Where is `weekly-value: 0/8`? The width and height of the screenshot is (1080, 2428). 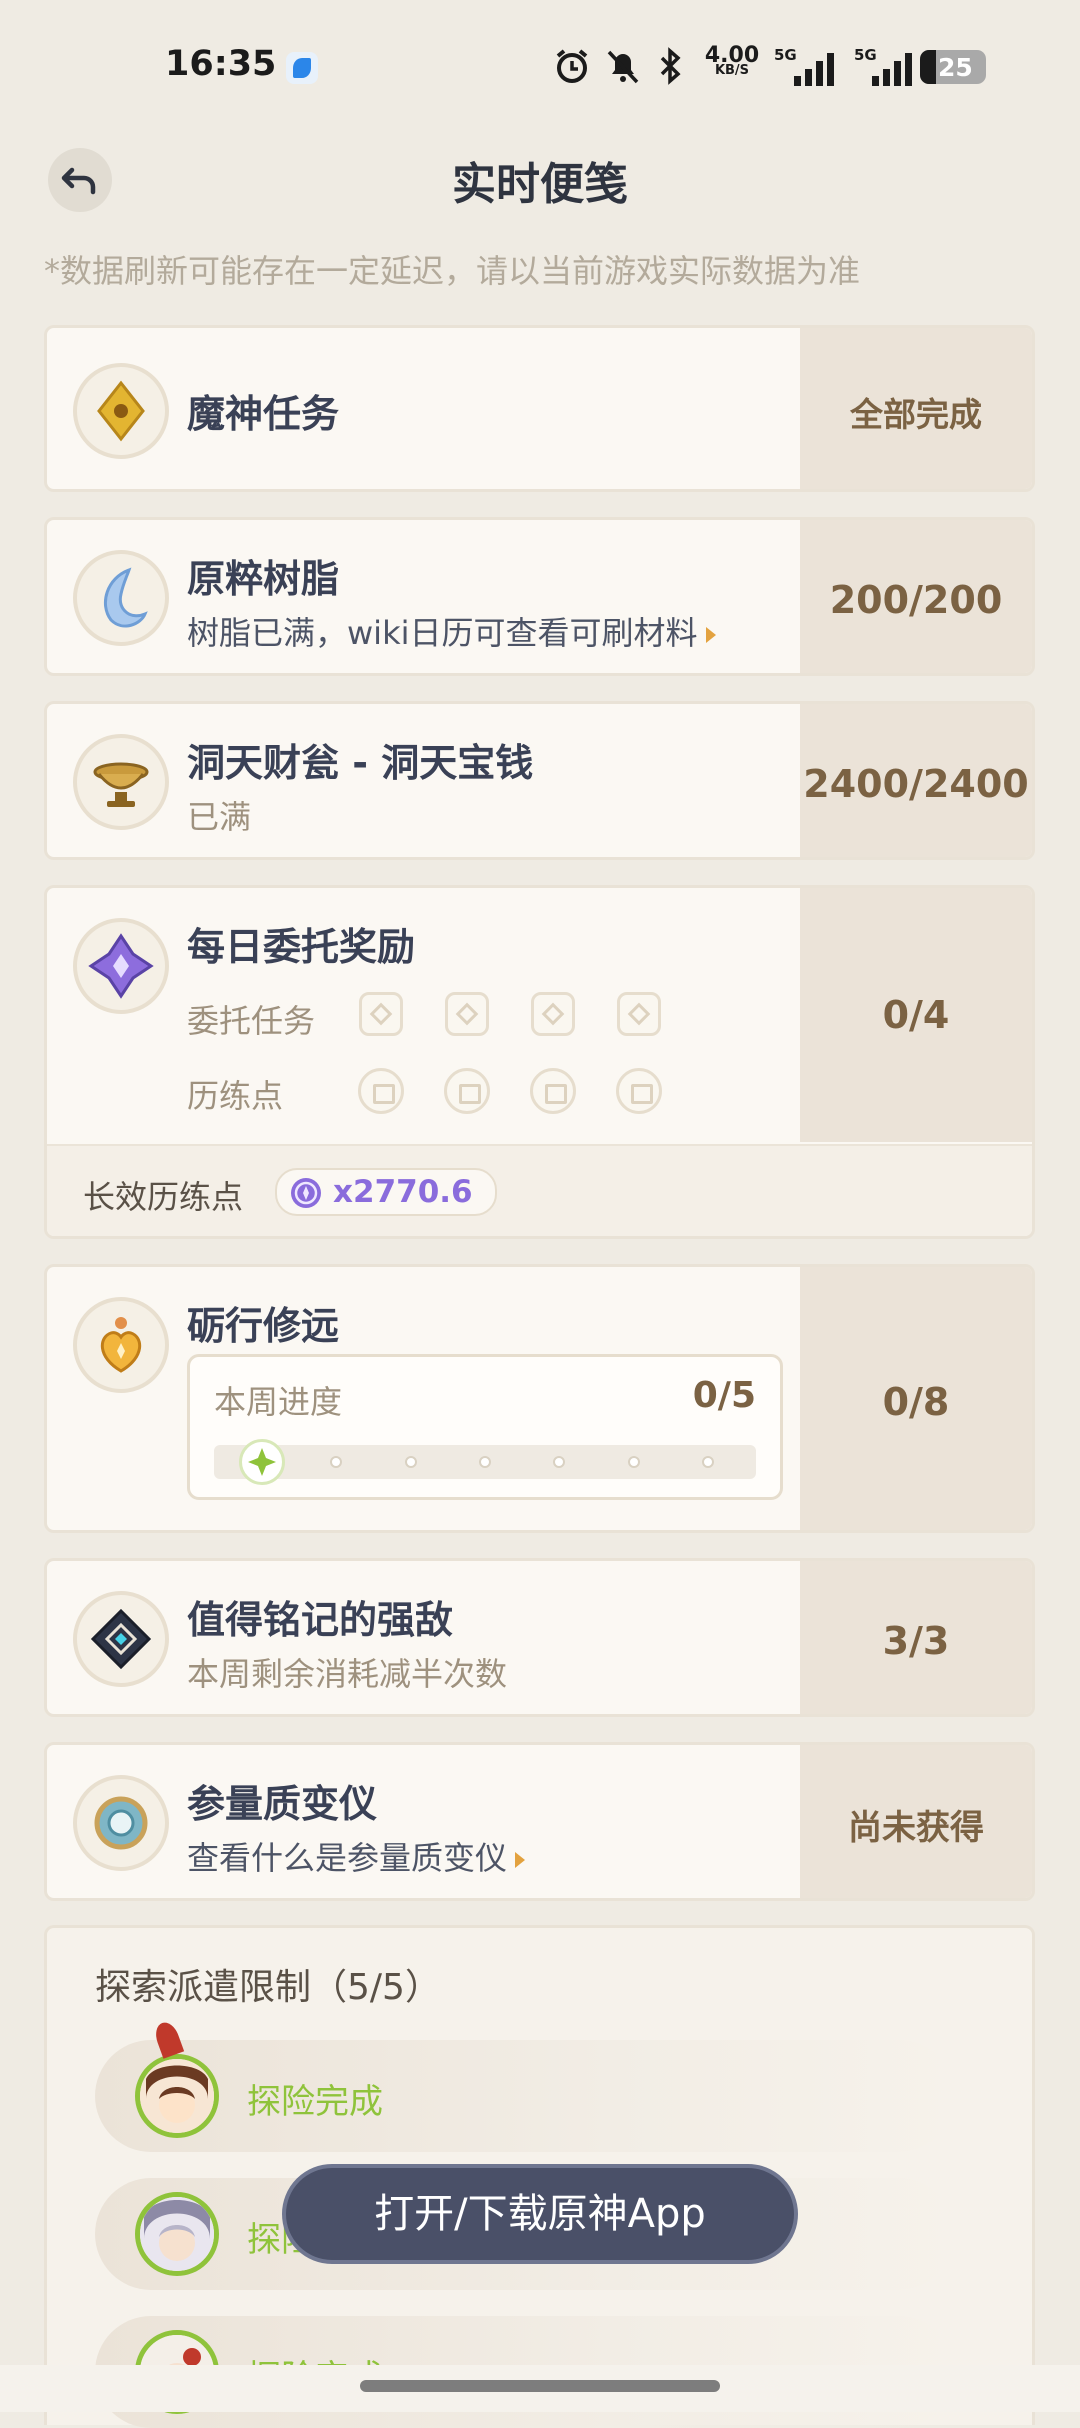 weekly-value: 0/8 is located at coordinates (916, 1398).